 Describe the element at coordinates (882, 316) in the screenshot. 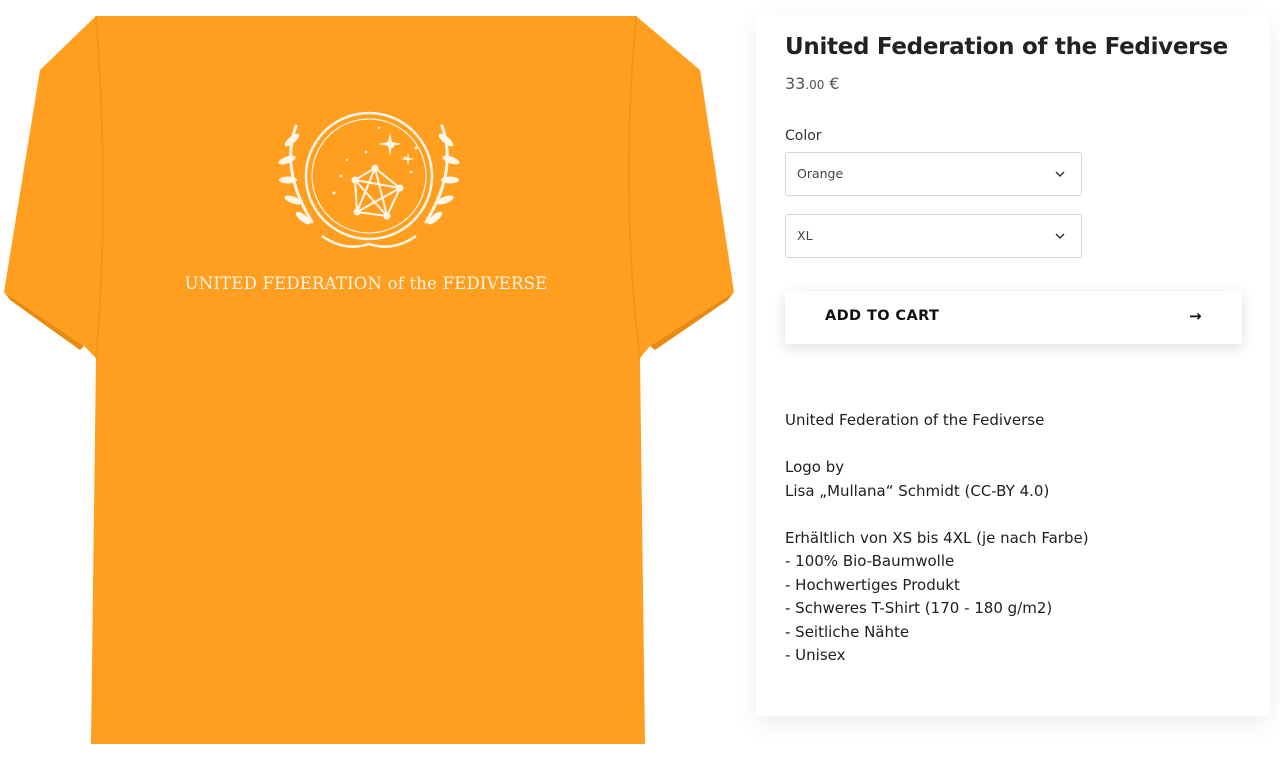

I see `add-to-cart-label: ADD TO CART` at that location.